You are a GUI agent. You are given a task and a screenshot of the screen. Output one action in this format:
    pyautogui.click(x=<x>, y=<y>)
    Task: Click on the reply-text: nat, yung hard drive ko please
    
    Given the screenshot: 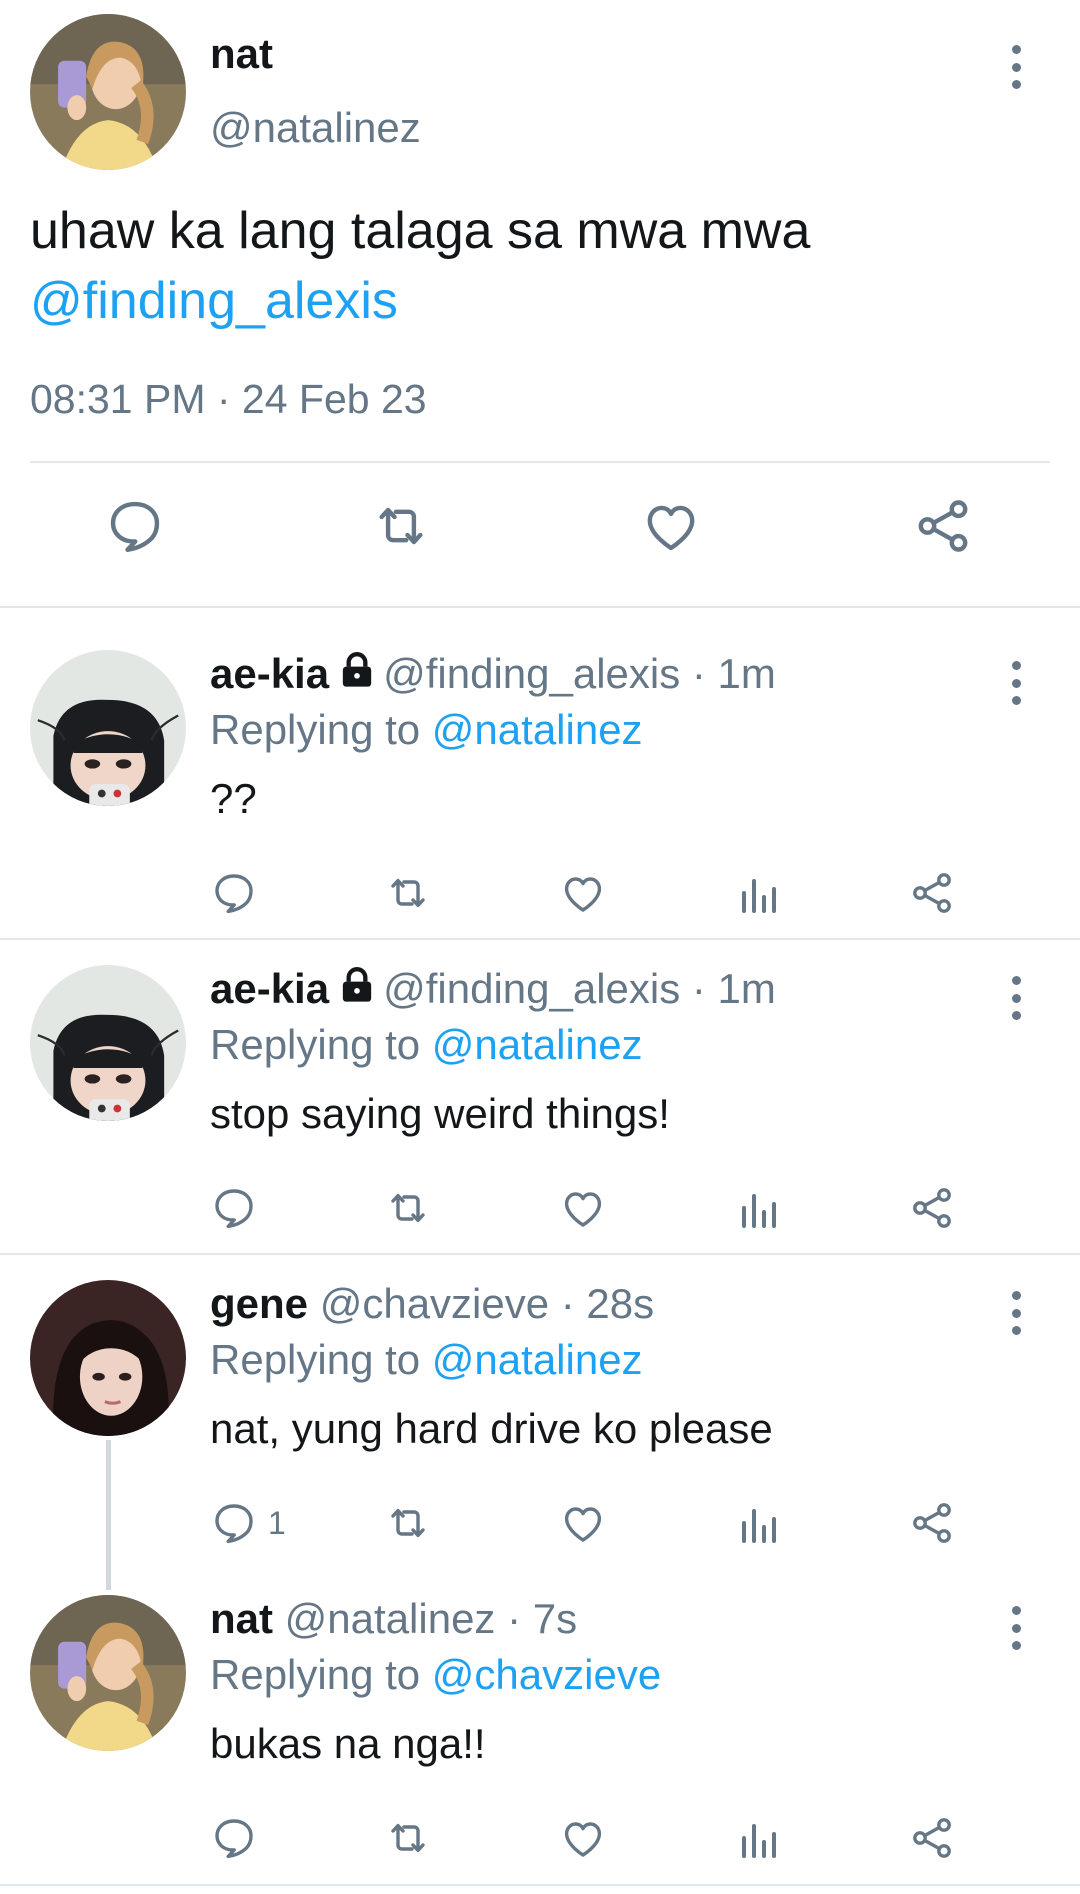 What is the action you would take?
    pyautogui.click(x=491, y=1428)
    